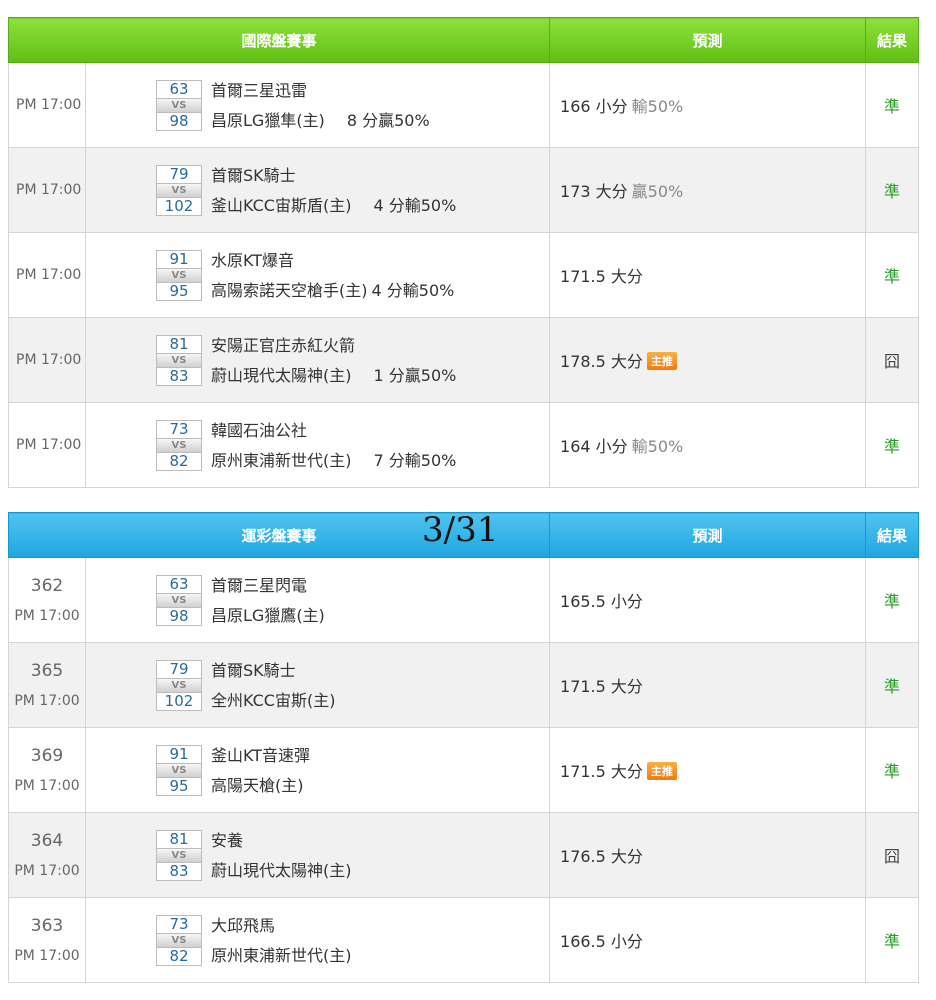 The height and width of the screenshot is (1000, 936). Describe the element at coordinates (317, 360) in the screenshot. I see `match-cell: 81 VS 83 安陽正官庄赤紅火箭 蔚山現代太陽神(主) 1 分贏50%` at that location.